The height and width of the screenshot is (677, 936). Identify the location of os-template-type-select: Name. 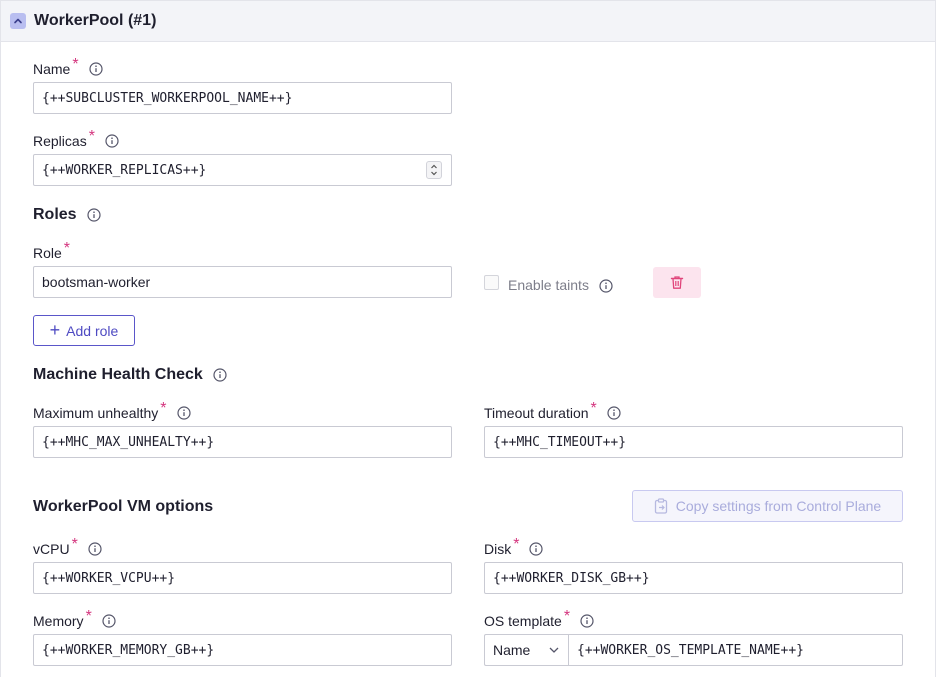
(526, 650).